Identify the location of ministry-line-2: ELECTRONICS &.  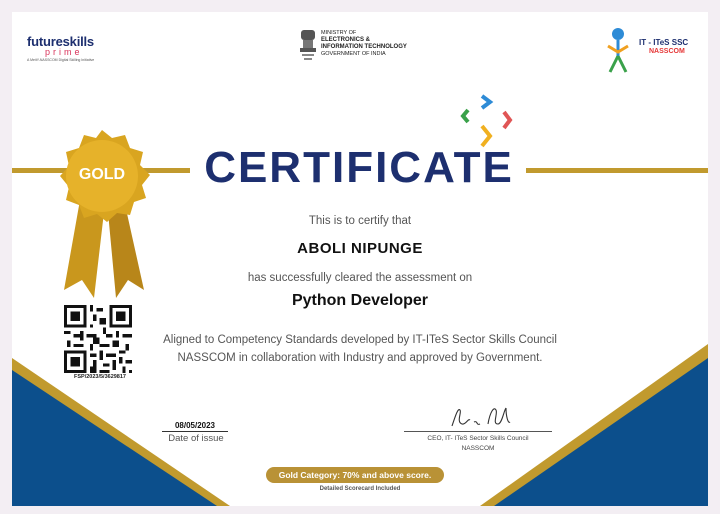
(346, 40).